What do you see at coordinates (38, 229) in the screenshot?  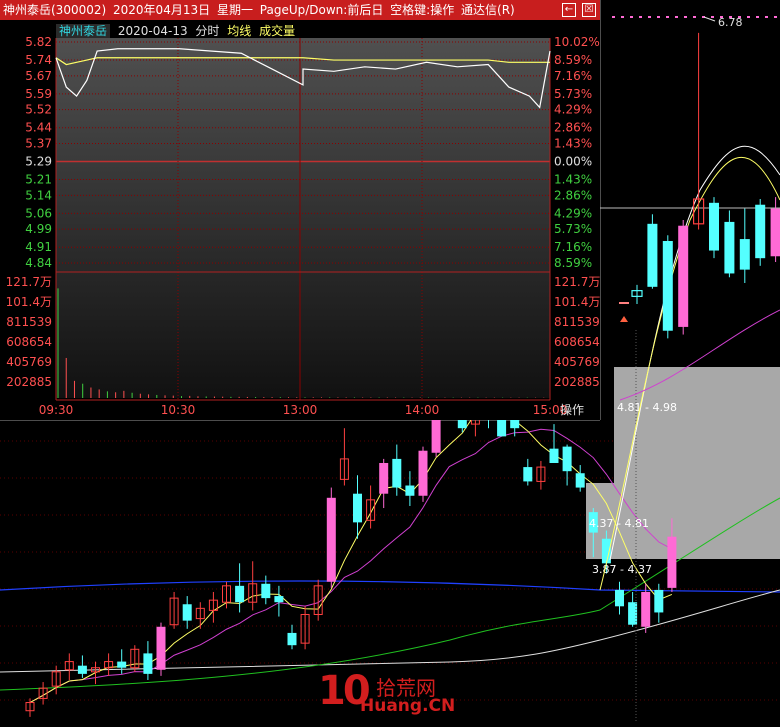 I see `price-tick-label: 4.99` at bounding box center [38, 229].